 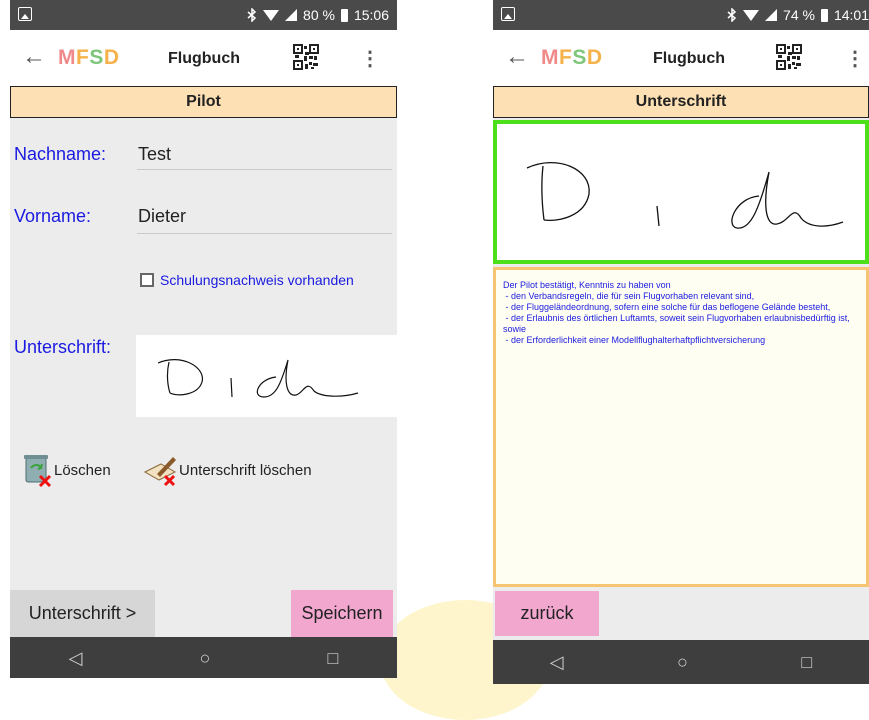 What do you see at coordinates (681, 102) in the screenshot?
I see `section-title: Unterschrift` at bounding box center [681, 102].